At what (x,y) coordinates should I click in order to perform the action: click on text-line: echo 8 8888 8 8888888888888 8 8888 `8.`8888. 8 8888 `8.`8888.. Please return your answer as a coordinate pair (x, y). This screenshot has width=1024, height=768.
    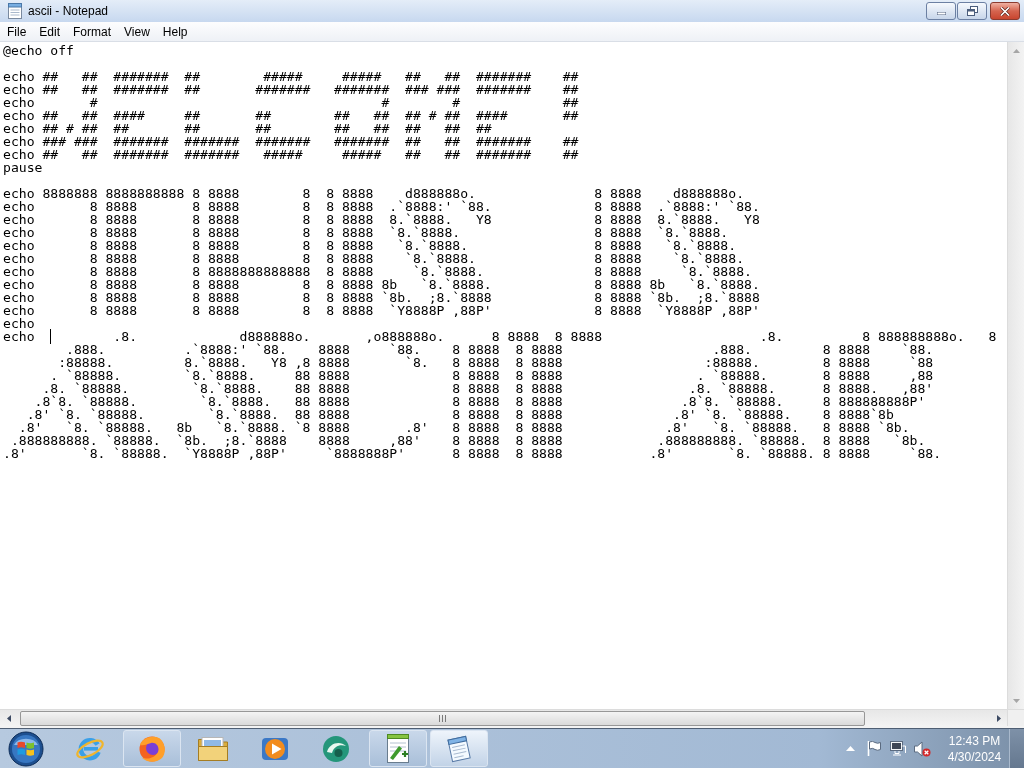
    Looking at the image, I should click on (377, 271).